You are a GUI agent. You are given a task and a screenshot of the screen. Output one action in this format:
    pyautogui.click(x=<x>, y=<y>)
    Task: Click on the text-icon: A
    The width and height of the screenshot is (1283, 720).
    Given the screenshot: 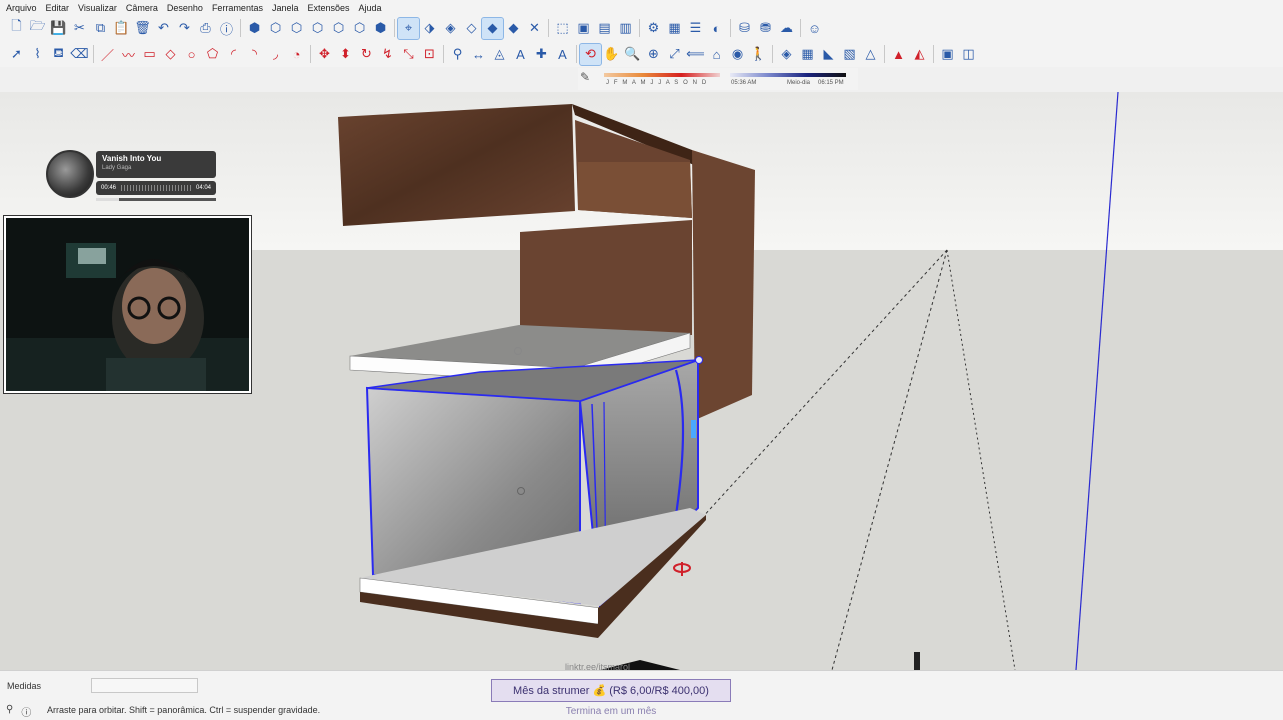 What is the action you would take?
    pyautogui.click(x=520, y=54)
    